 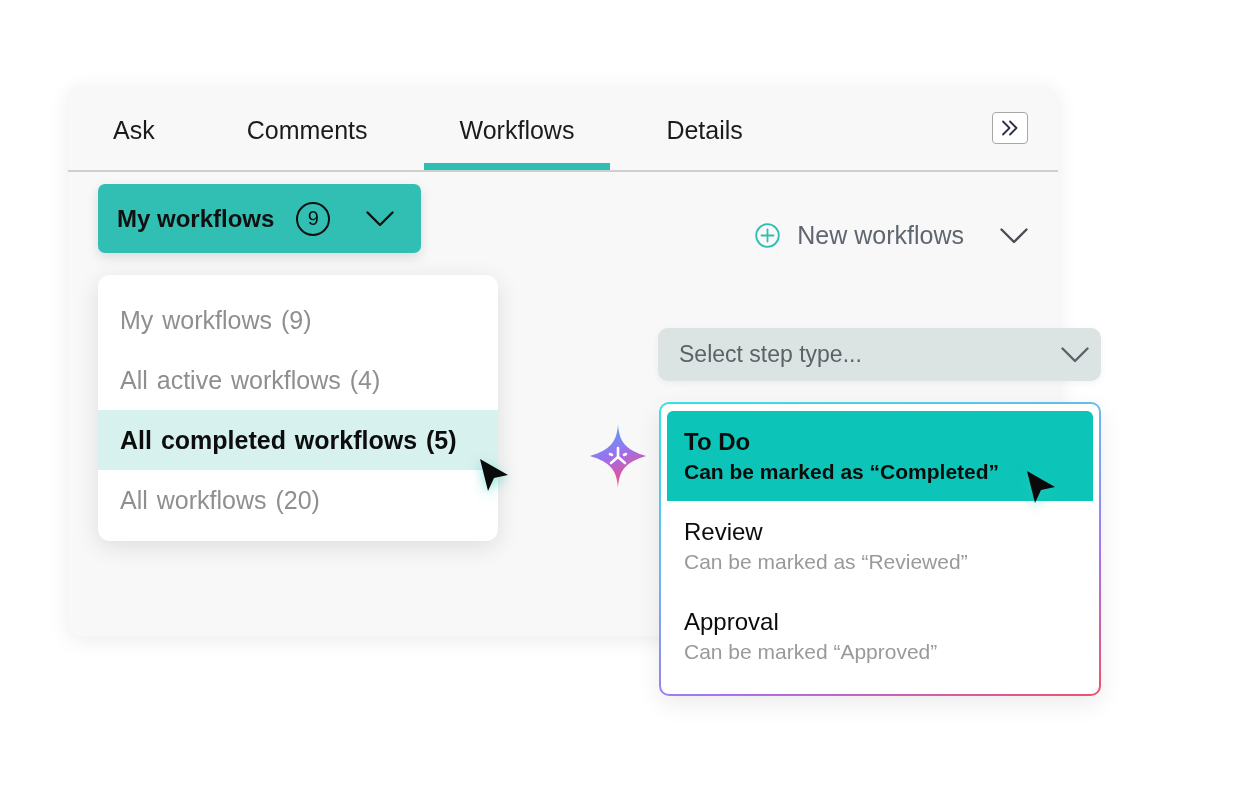 What do you see at coordinates (880, 456) in the screenshot?
I see `step-type-option: To Do Can be marked as “Completed”` at bounding box center [880, 456].